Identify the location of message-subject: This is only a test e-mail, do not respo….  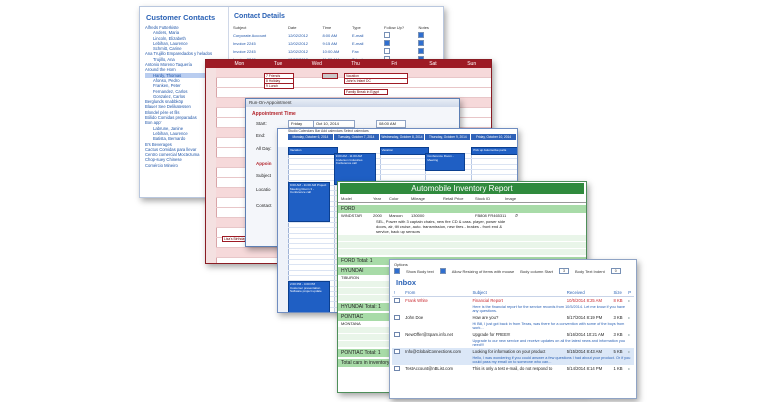
(512, 368).